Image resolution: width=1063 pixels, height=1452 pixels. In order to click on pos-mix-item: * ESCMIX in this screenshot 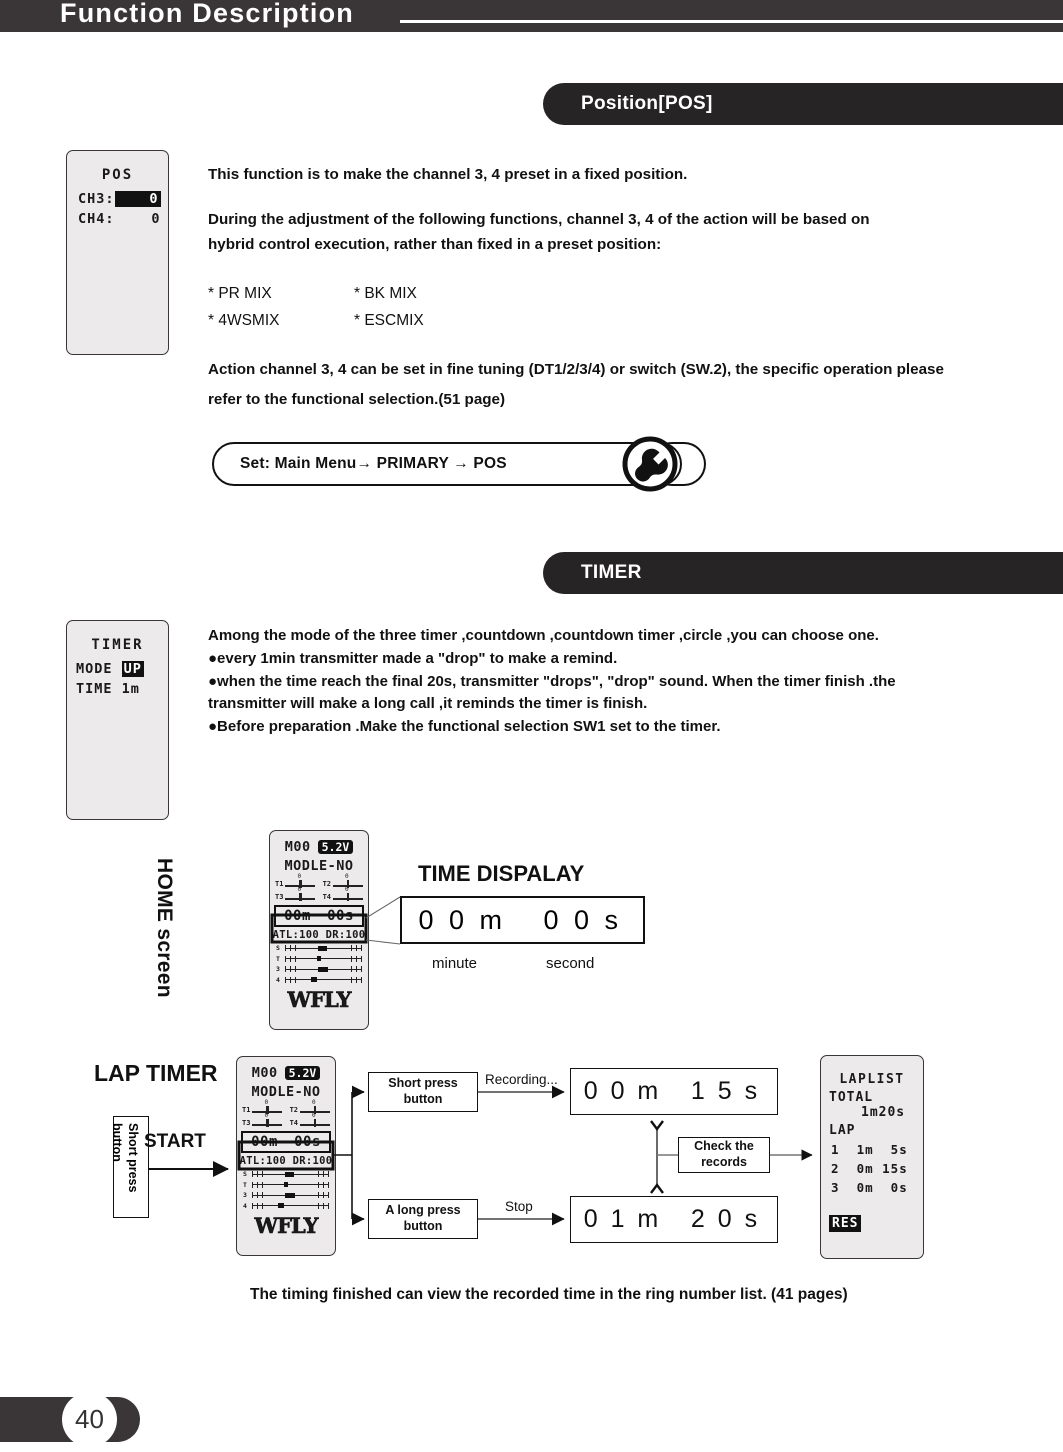, I will do `click(389, 320)`.